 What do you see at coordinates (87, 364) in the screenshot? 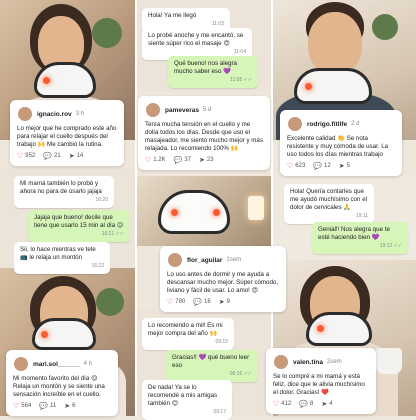
I see `post-time: 4 h` at bounding box center [87, 364].